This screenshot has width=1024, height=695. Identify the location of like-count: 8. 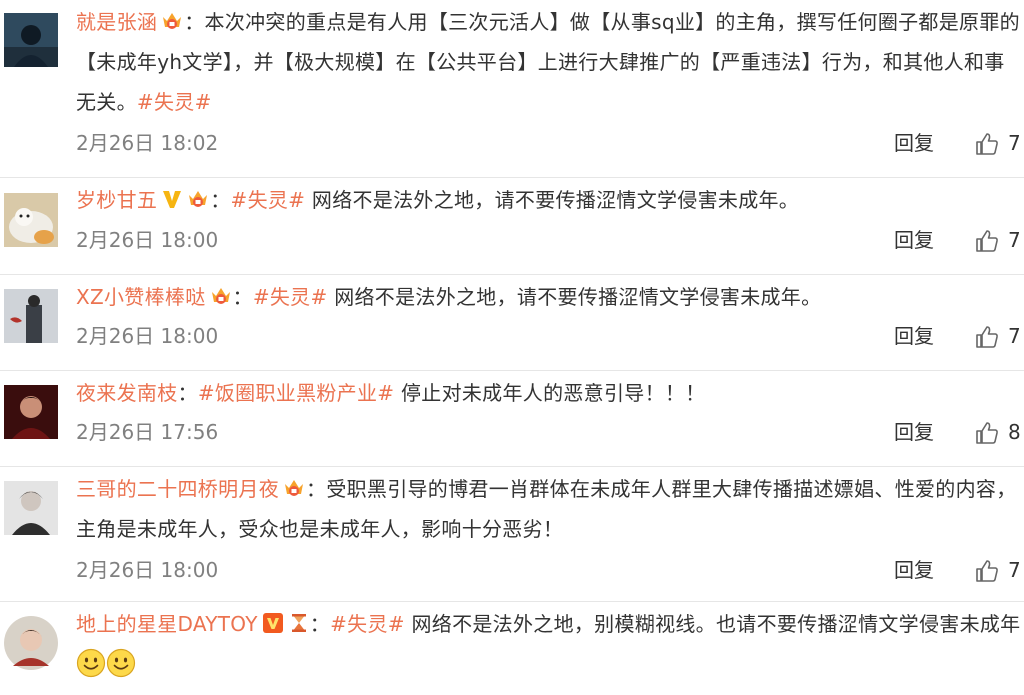
(1014, 432).